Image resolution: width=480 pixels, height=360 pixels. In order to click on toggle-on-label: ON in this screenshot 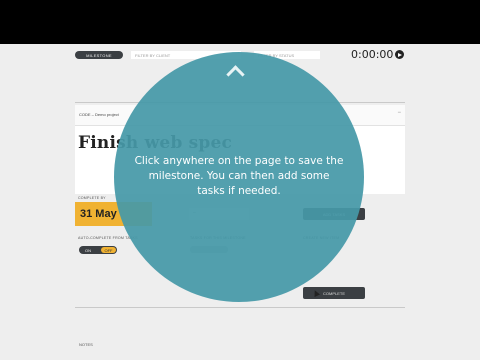, I will do `click(88, 250)`.